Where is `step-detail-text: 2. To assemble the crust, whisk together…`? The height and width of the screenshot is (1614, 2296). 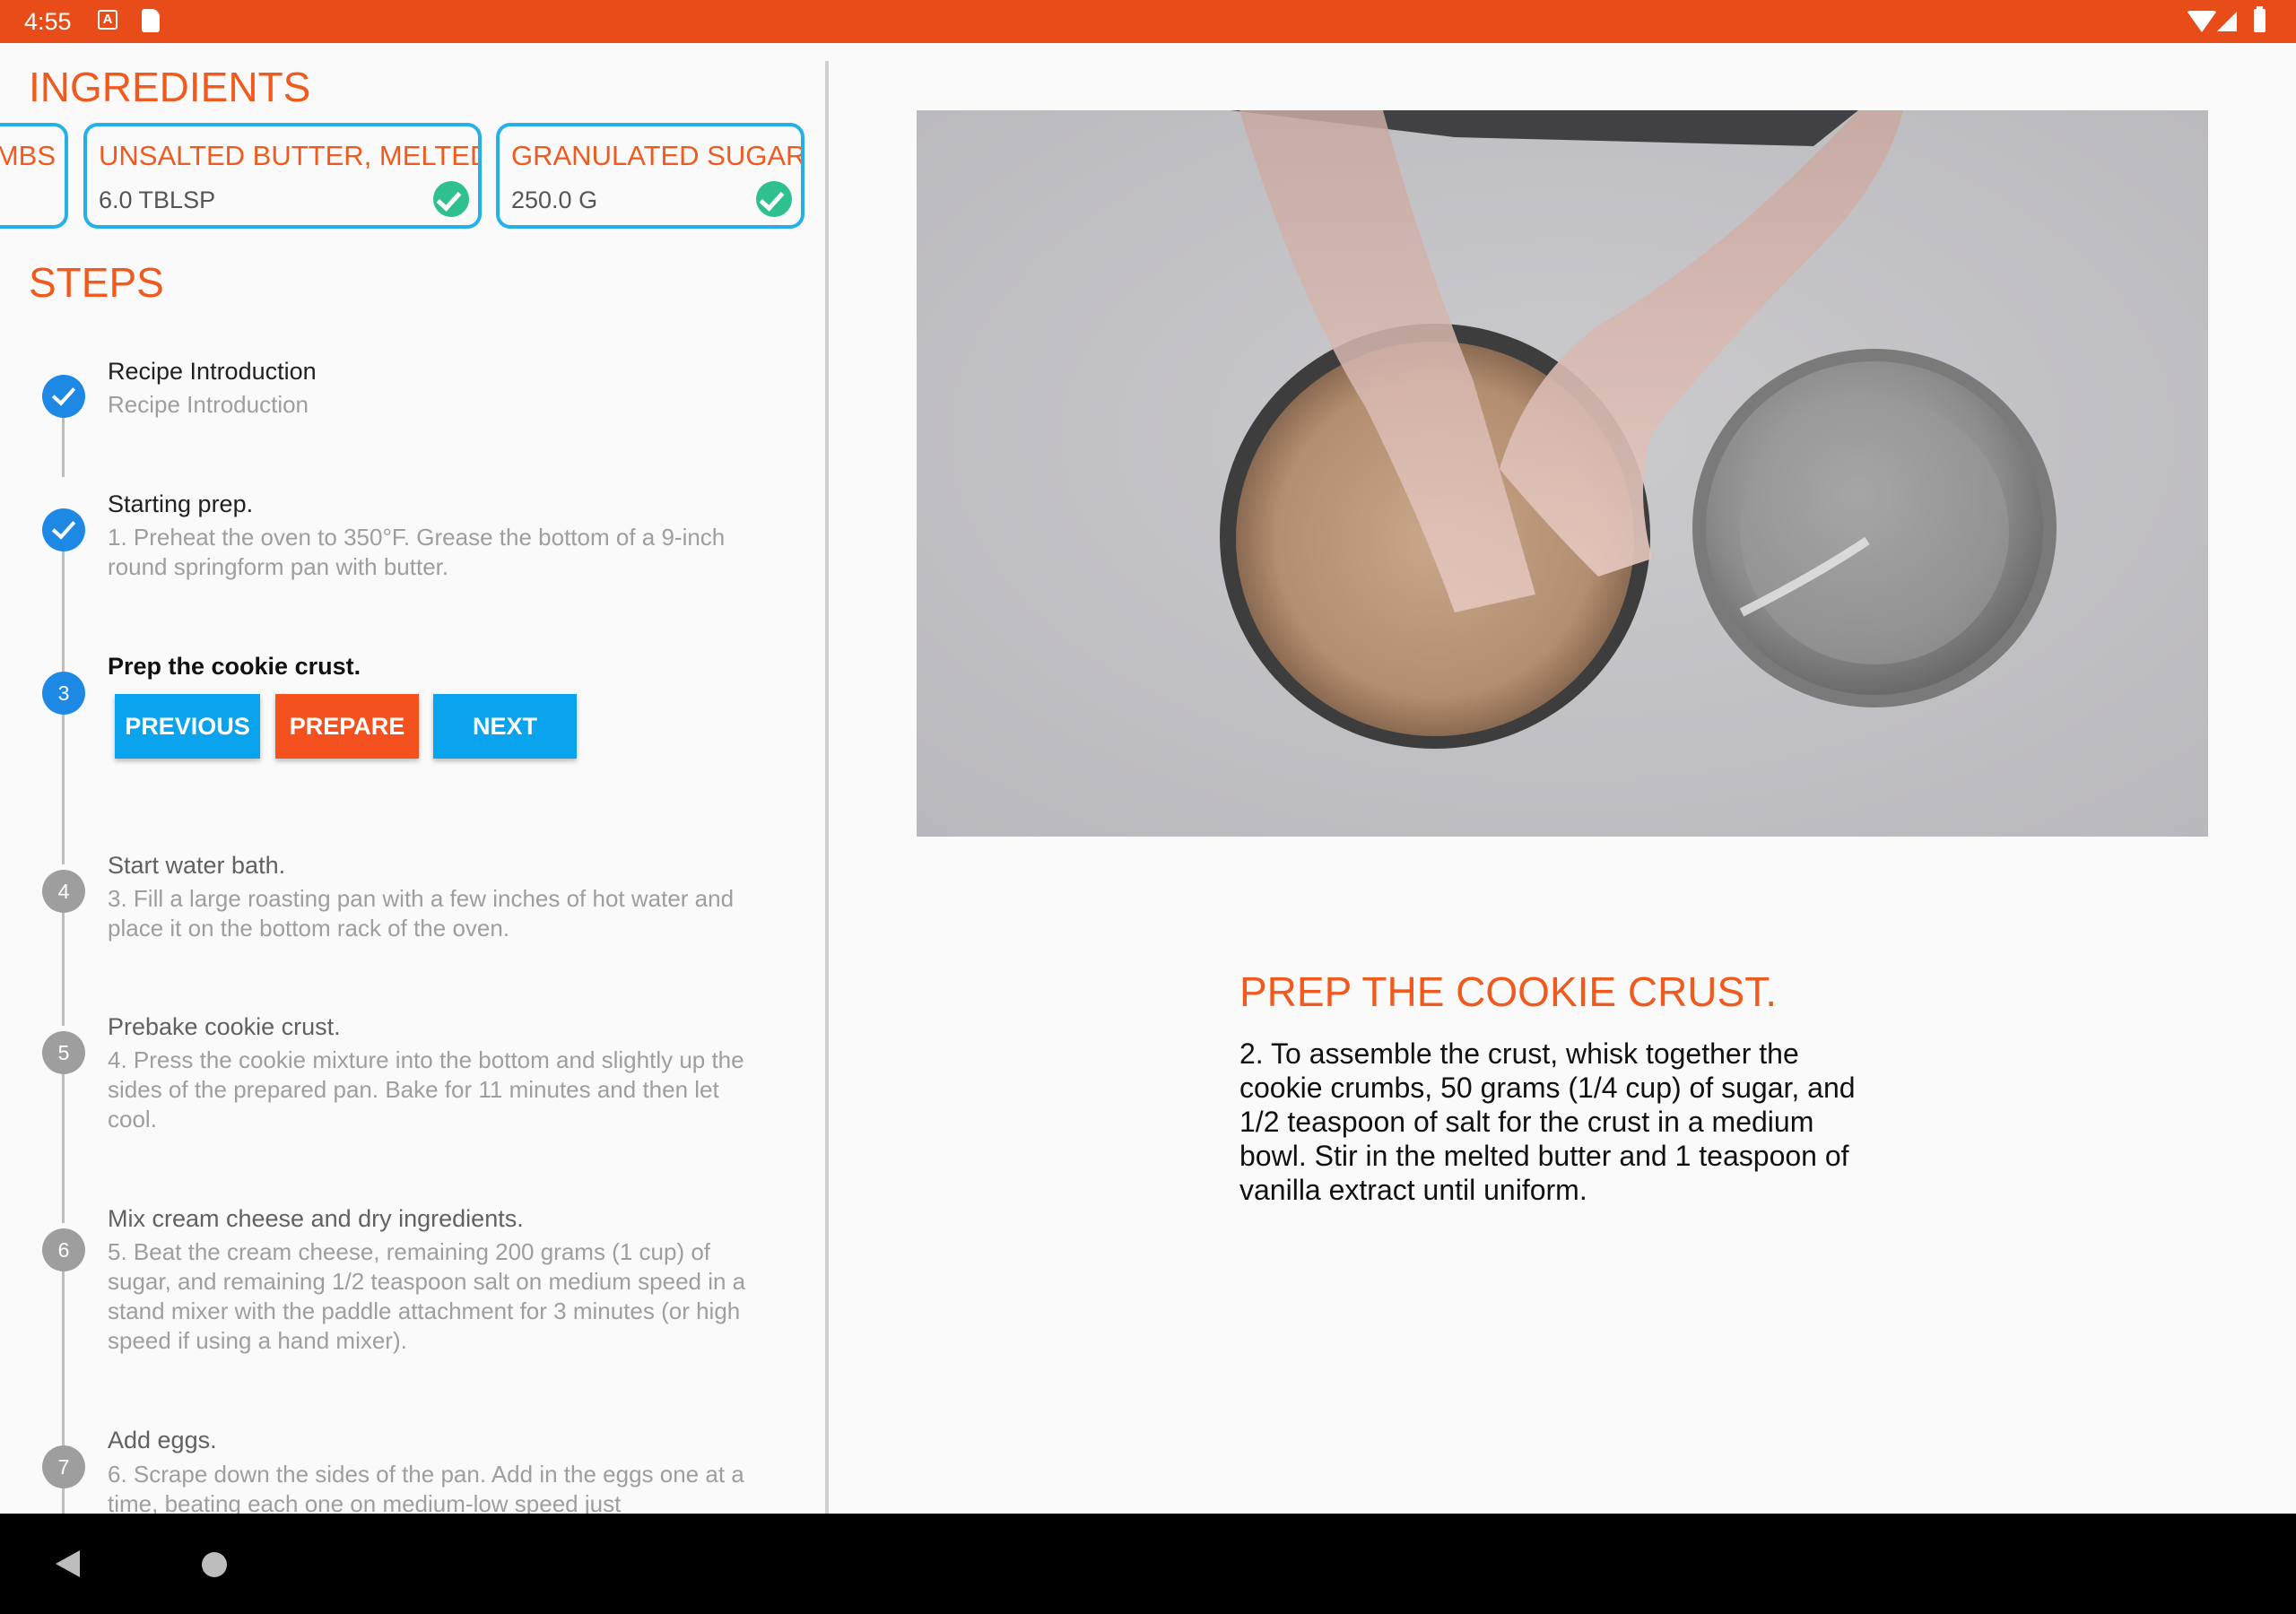
step-detail-text: 2. To assemble the crust, whisk together… is located at coordinates (1547, 1121).